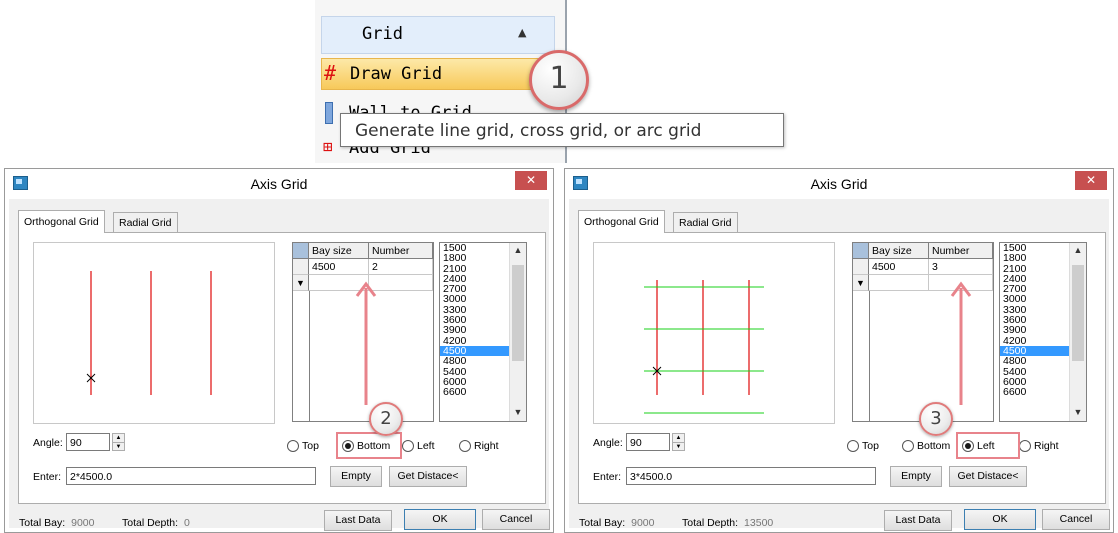 The height and width of the screenshot is (533, 1118). I want to click on grid-preview-canvas, so click(149, 333).